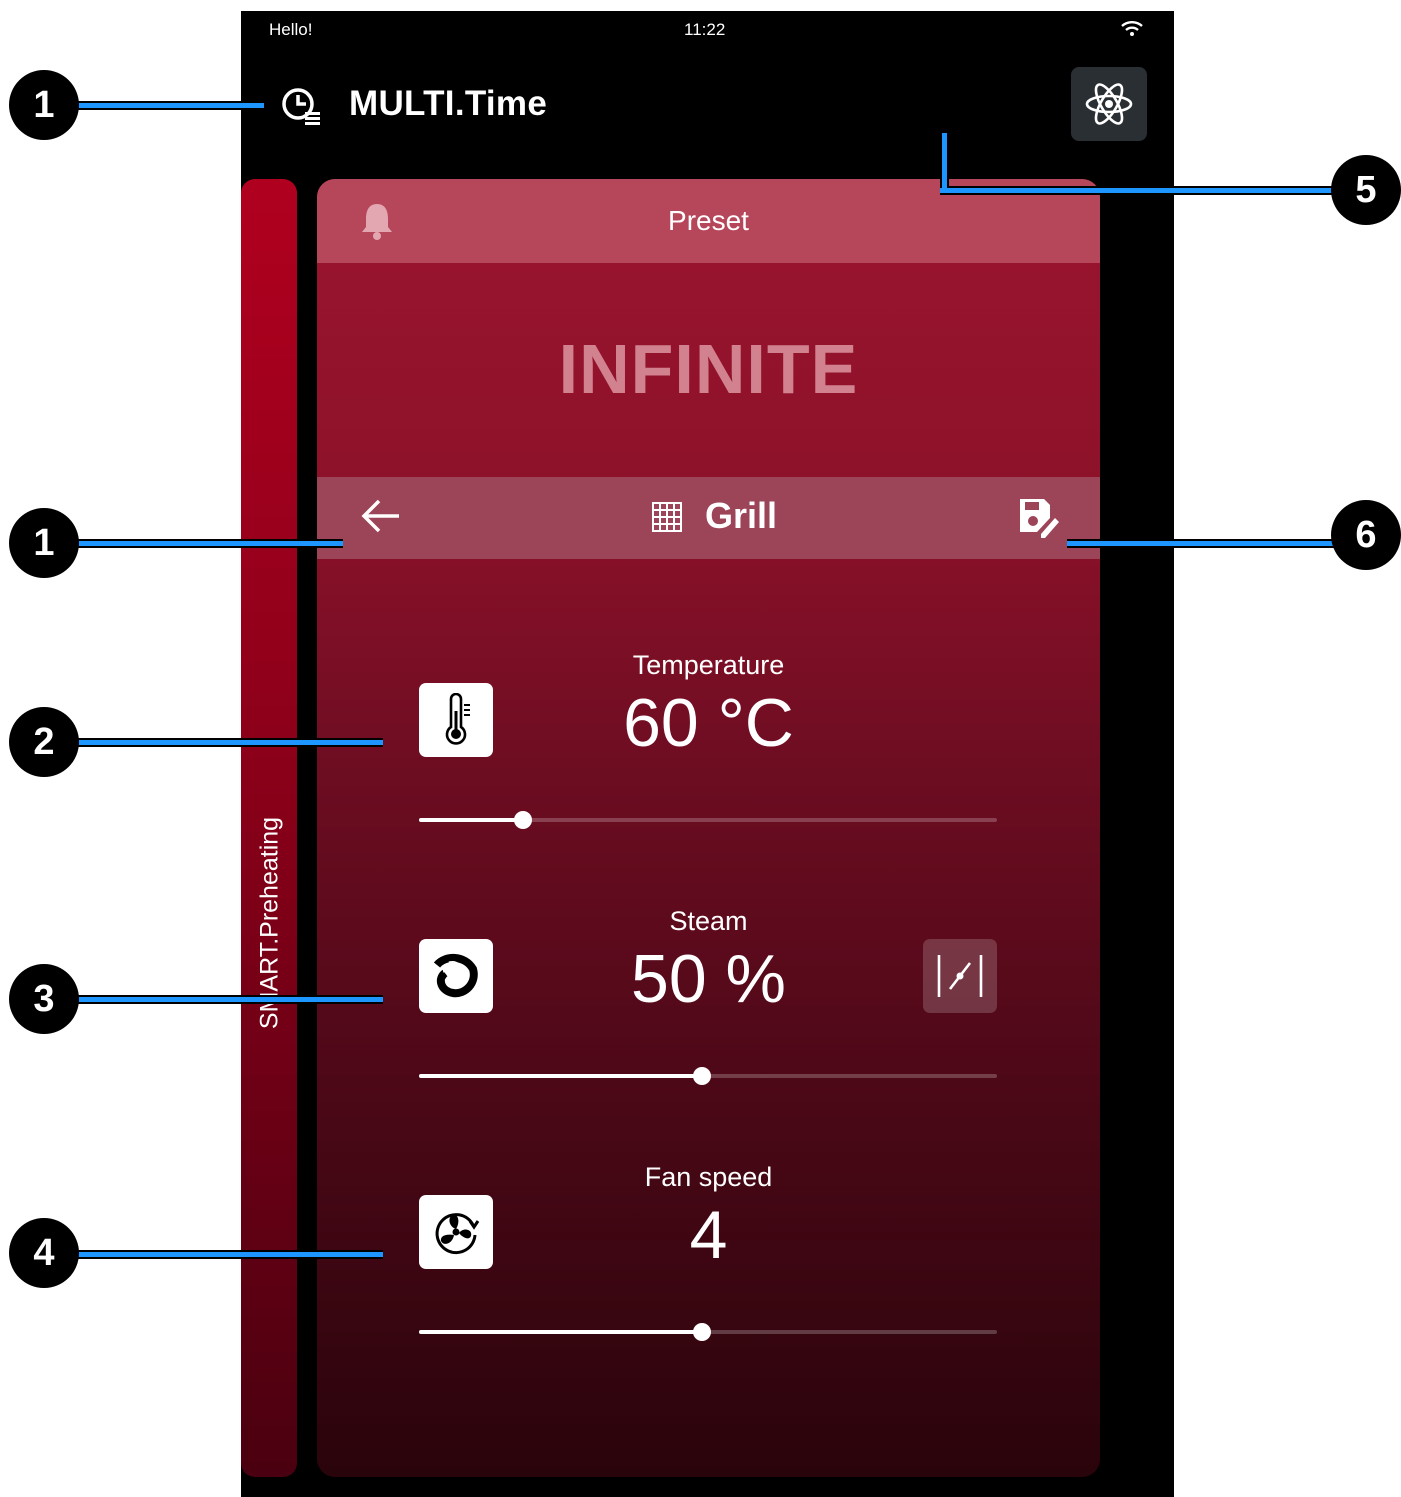 This screenshot has width=1401, height=1497. Describe the element at coordinates (1039, 520) in the screenshot. I see `save-edit-icon` at that location.